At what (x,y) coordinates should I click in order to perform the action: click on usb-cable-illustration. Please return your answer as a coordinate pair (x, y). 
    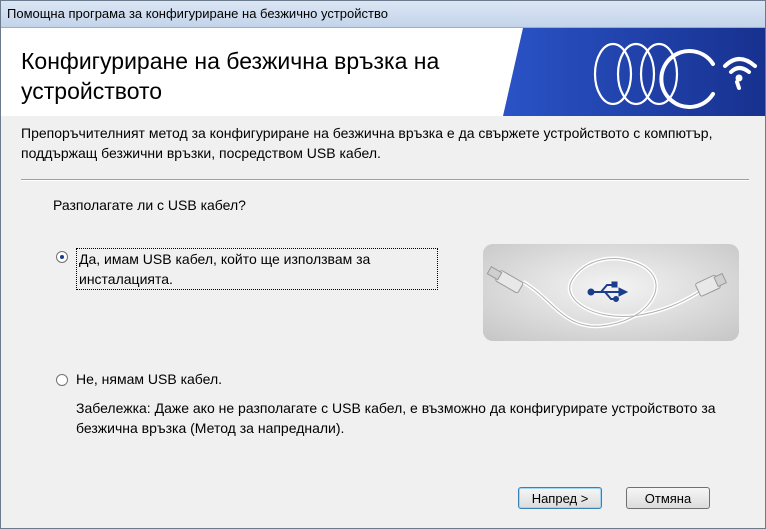
    Looking at the image, I should click on (611, 292).